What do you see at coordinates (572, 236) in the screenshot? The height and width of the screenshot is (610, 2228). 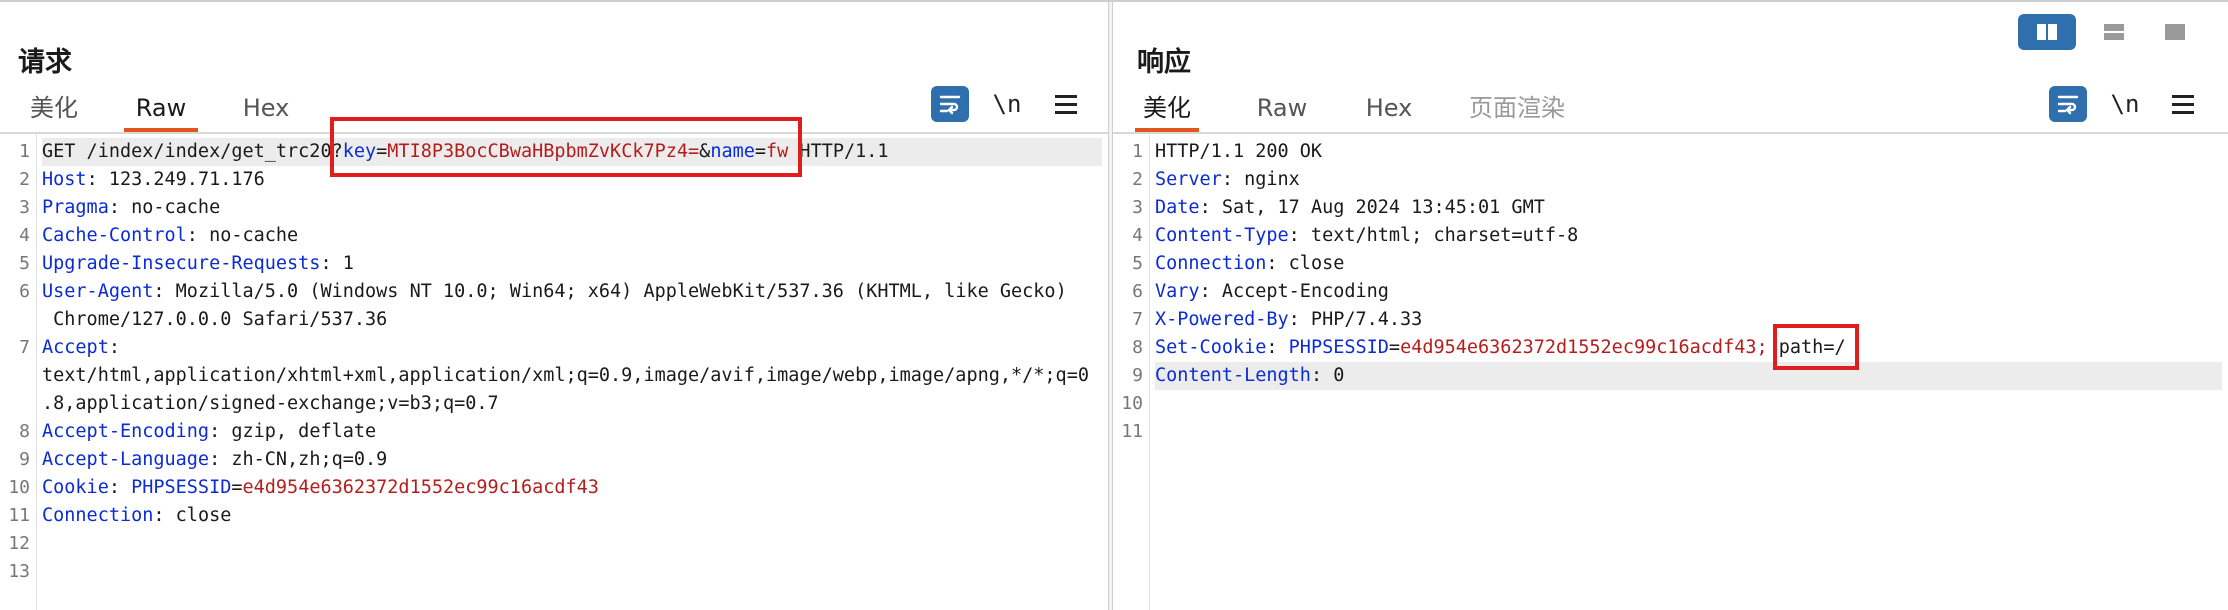 I see `code-line: Cache-Control: no-cache` at bounding box center [572, 236].